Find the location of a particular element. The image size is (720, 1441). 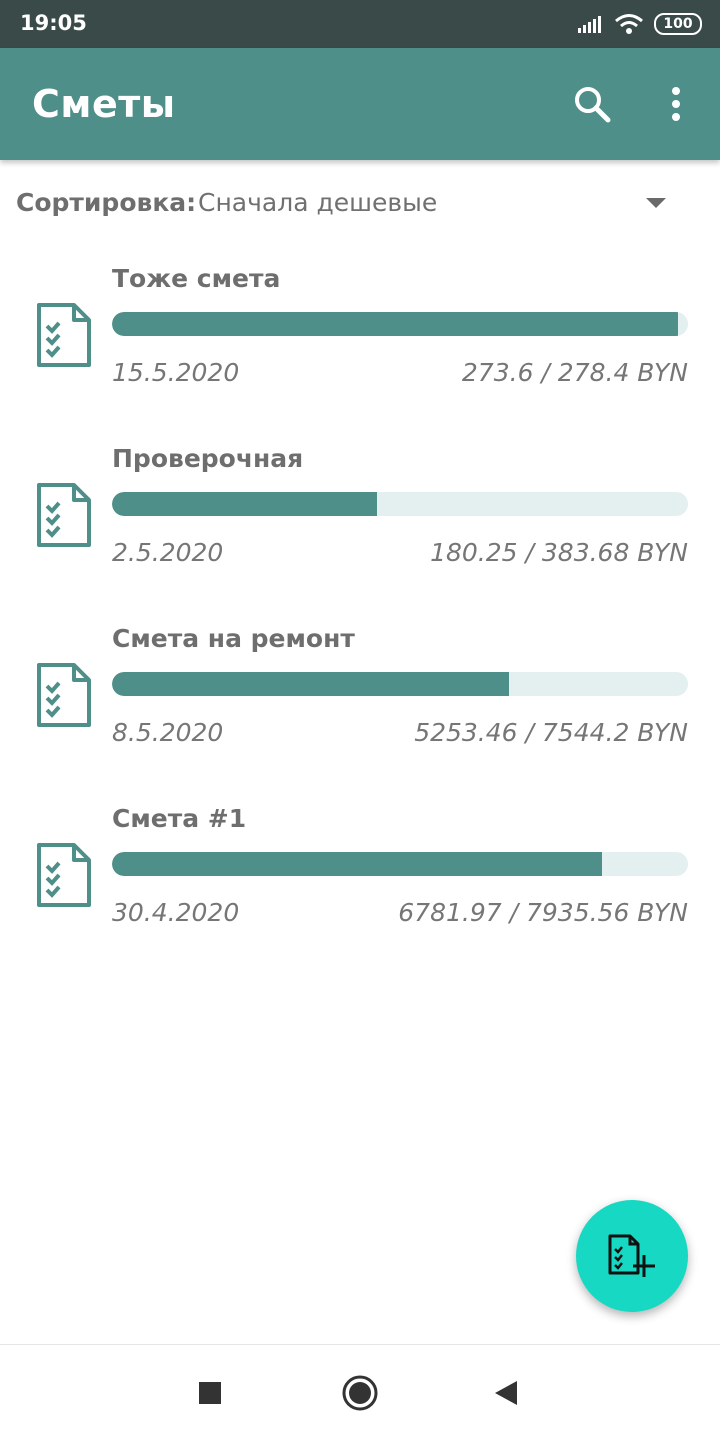

home-circle-icon is located at coordinates (360, 1393).